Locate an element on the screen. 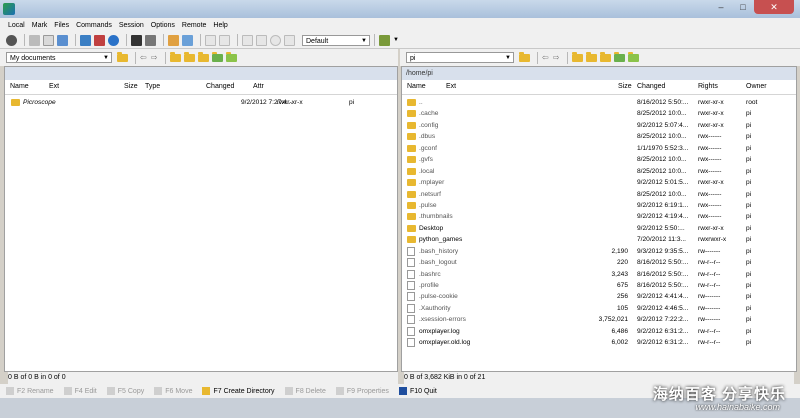 The image size is (800, 418). file-name: .bash_history is located at coordinates (439, 251).